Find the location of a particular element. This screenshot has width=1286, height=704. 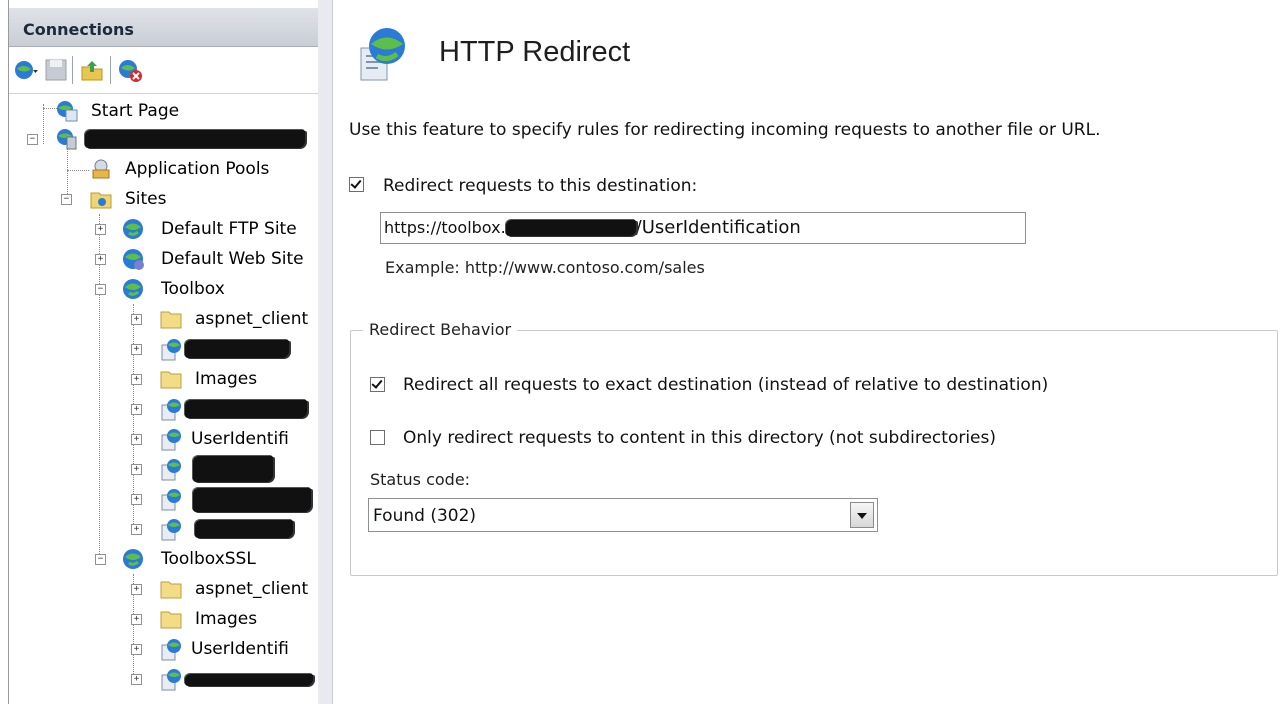

only-this-directory-checkbox is located at coordinates (377, 437).